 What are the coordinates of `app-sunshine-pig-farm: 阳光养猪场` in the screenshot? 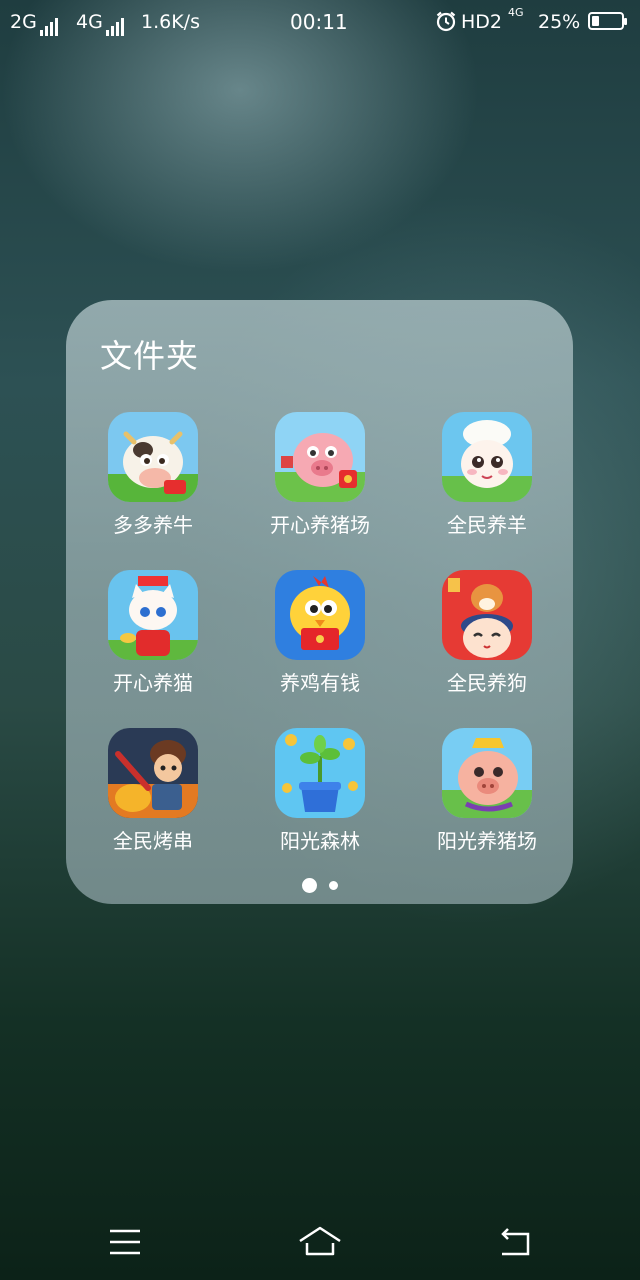 It's located at (487, 791).